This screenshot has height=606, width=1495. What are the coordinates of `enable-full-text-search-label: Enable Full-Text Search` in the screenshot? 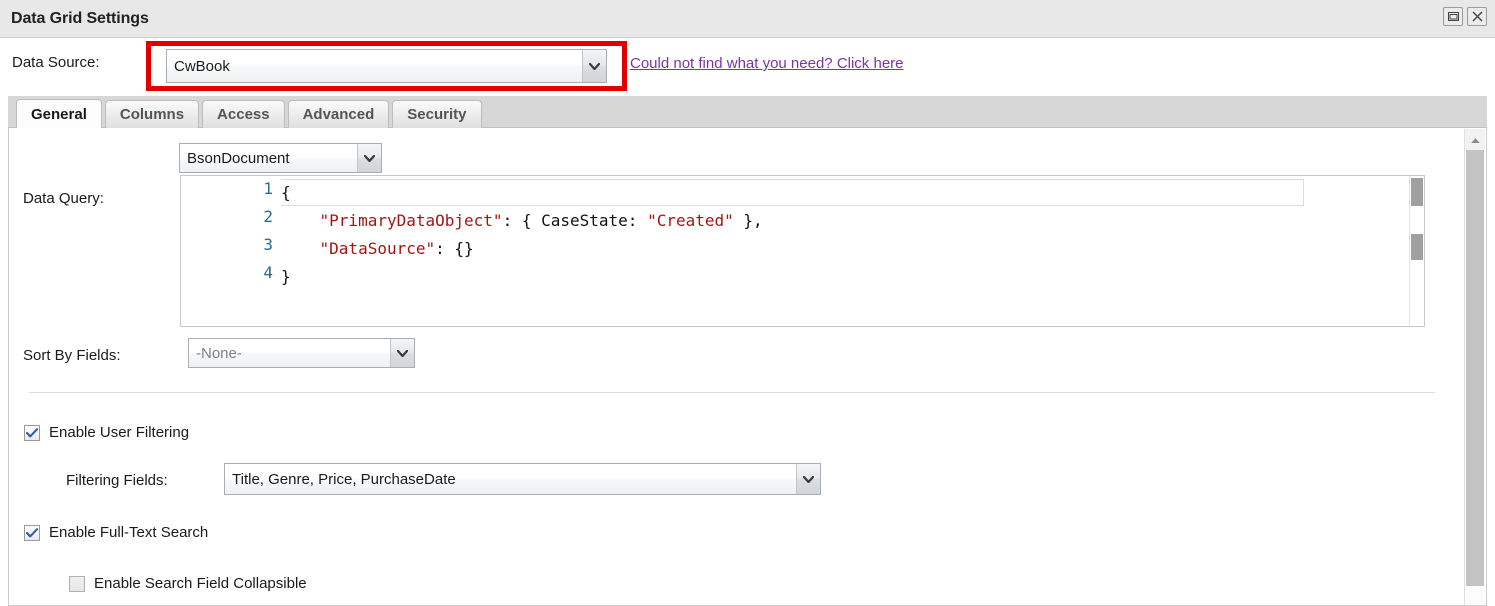 It's located at (129, 532).